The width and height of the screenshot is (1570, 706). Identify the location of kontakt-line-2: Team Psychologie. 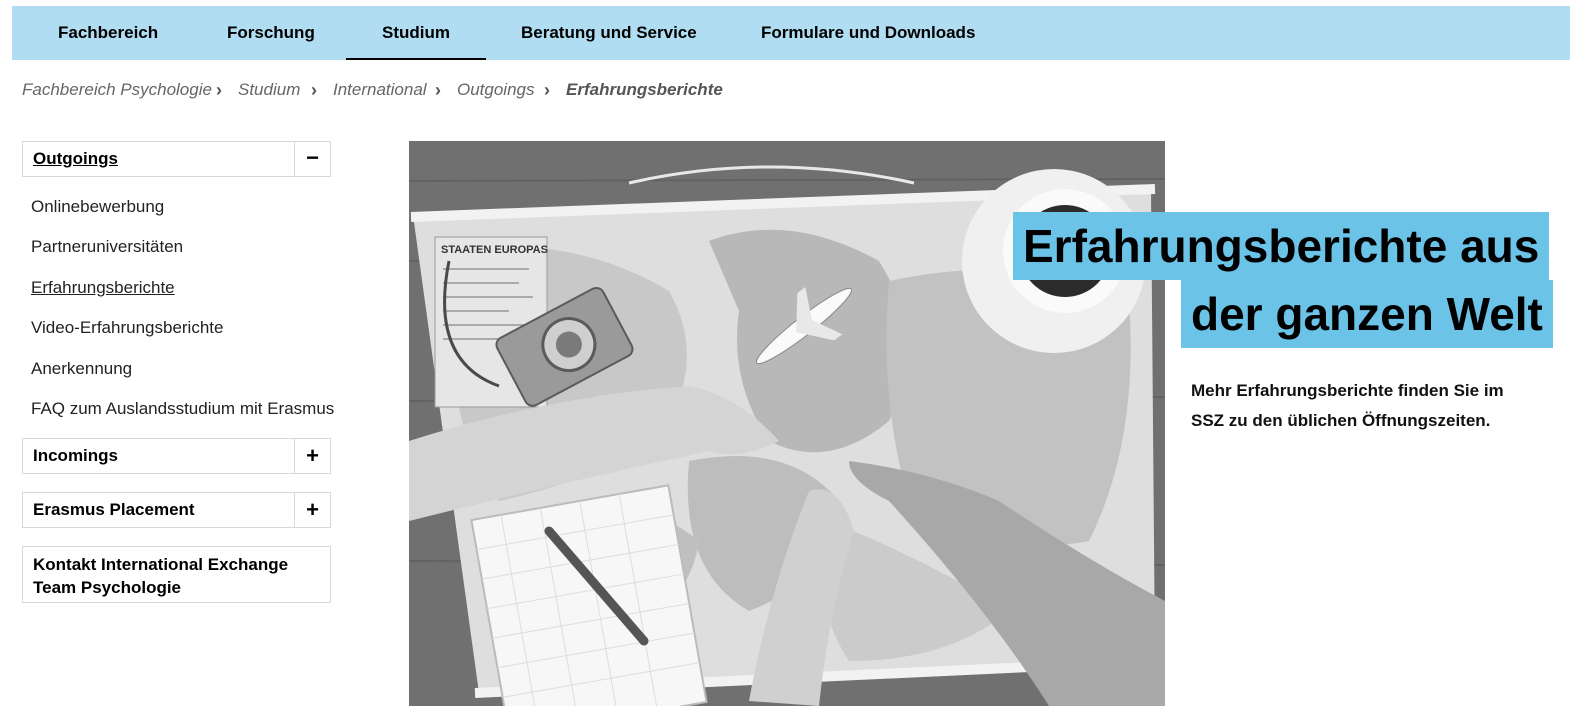
(107, 587).